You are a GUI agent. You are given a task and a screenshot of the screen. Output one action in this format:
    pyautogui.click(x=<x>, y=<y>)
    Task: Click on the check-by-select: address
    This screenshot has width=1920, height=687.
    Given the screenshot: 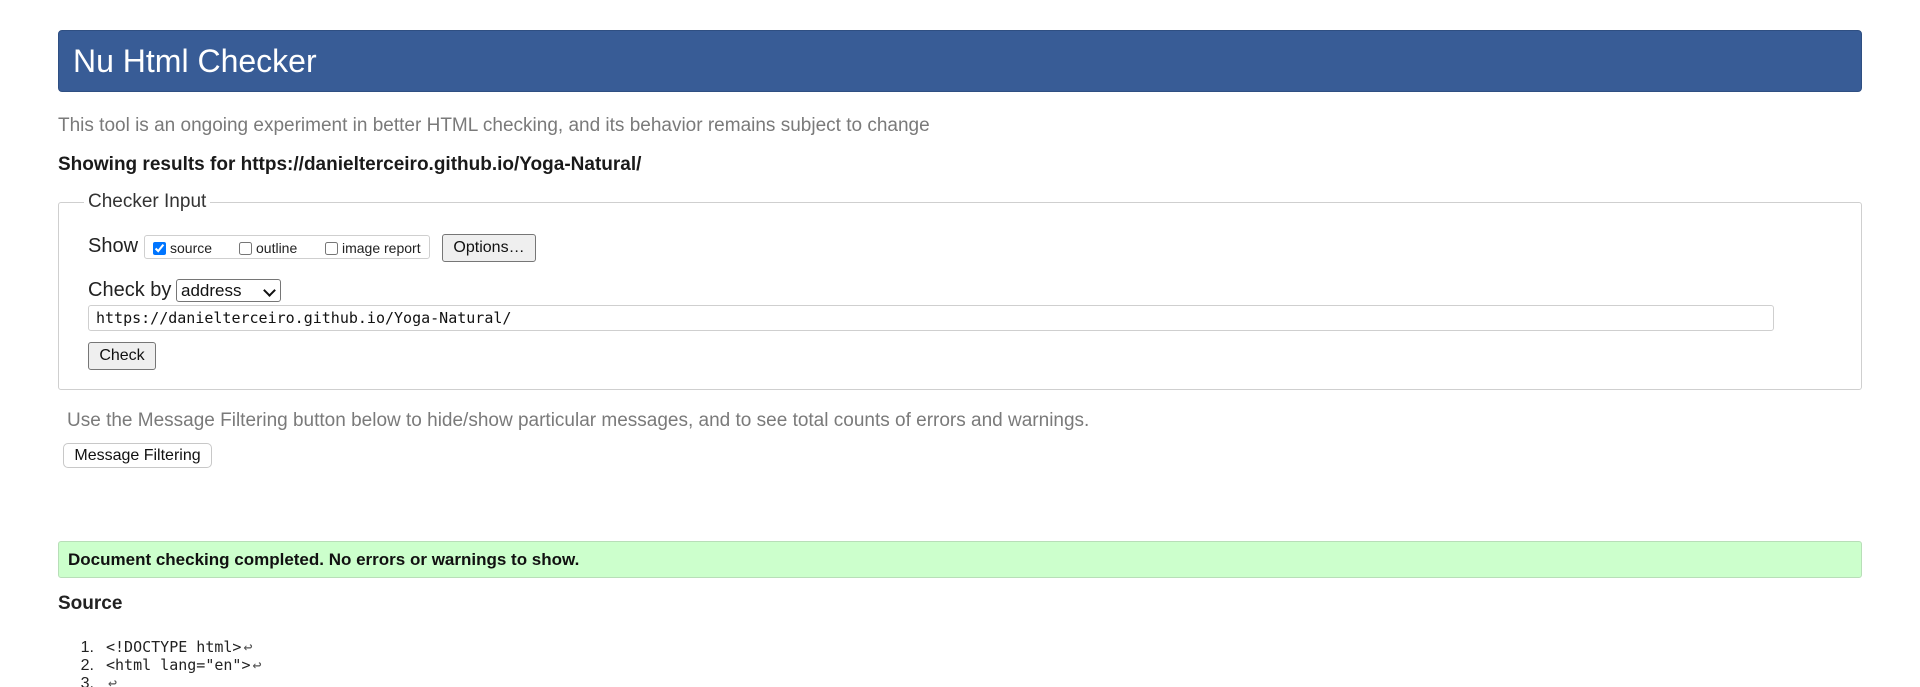 What is the action you would take?
    pyautogui.click(x=228, y=290)
    